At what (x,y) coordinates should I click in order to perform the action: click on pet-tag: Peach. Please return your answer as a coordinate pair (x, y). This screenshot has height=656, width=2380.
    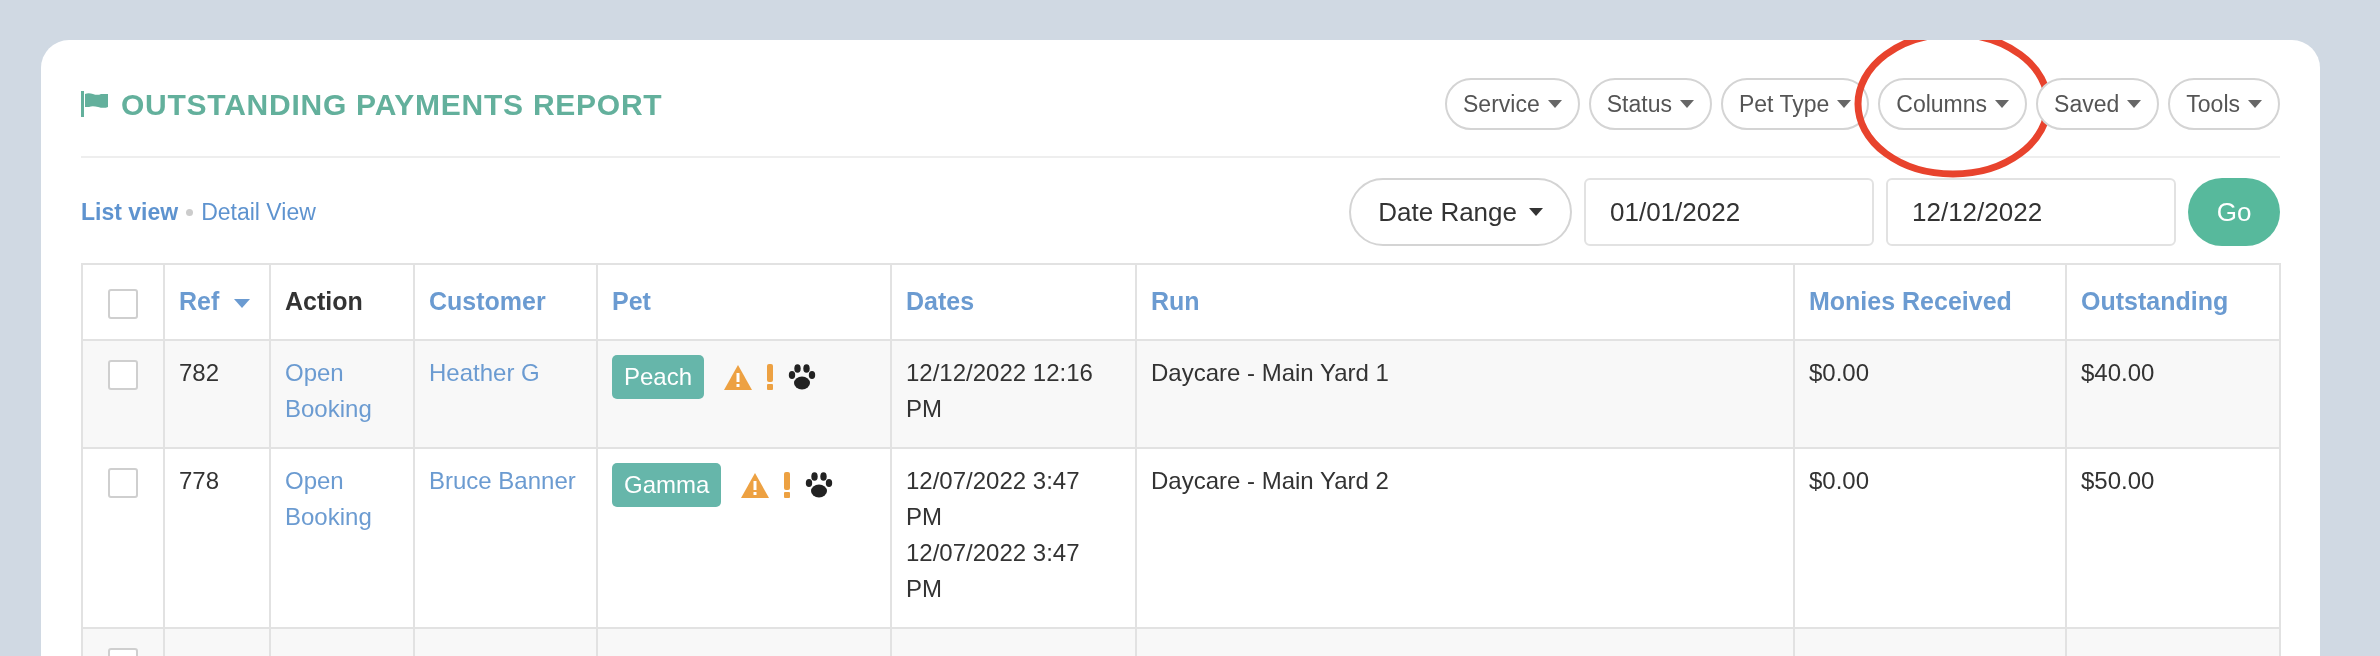
    Looking at the image, I should click on (658, 377).